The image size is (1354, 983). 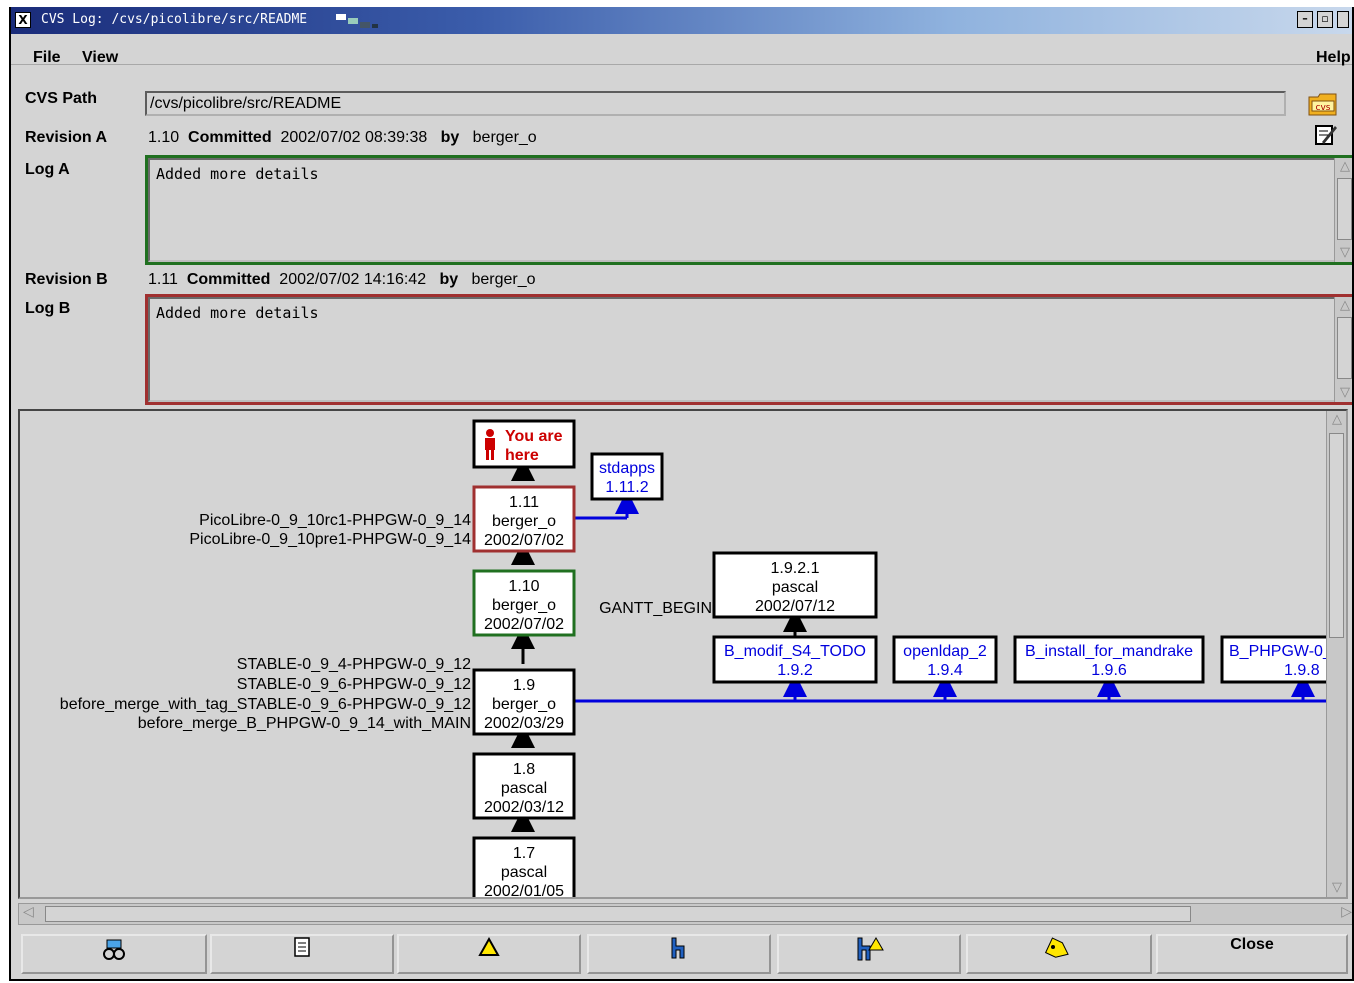 What do you see at coordinates (357, 21) in the screenshot?
I see `tkcvs-logo-icon` at bounding box center [357, 21].